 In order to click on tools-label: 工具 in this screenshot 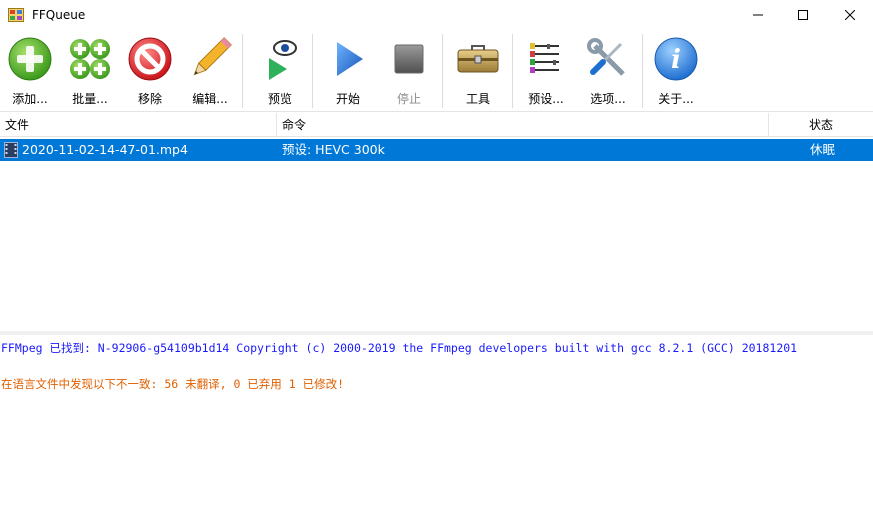, I will do `click(477, 99)`.